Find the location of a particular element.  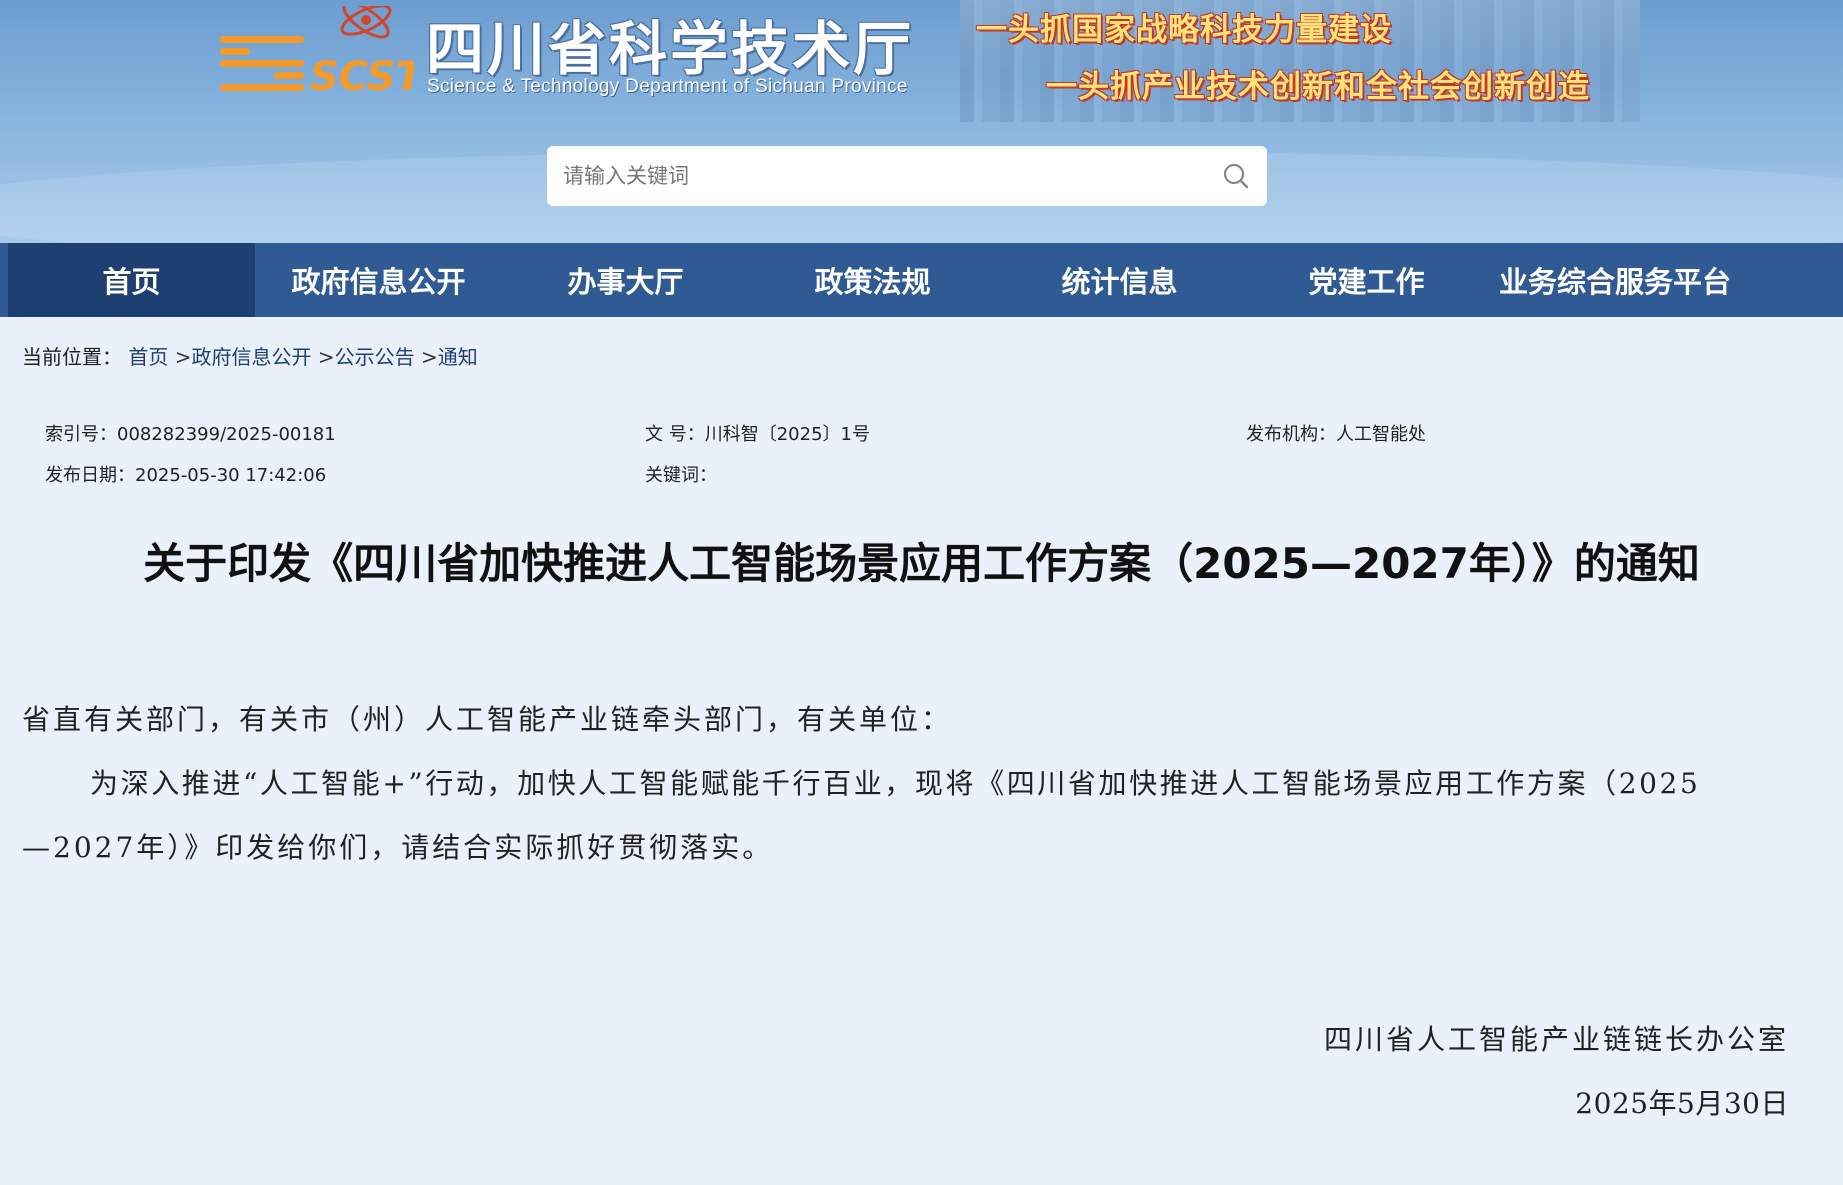

meta-index-label: 索引号： is located at coordinates (81, 434).